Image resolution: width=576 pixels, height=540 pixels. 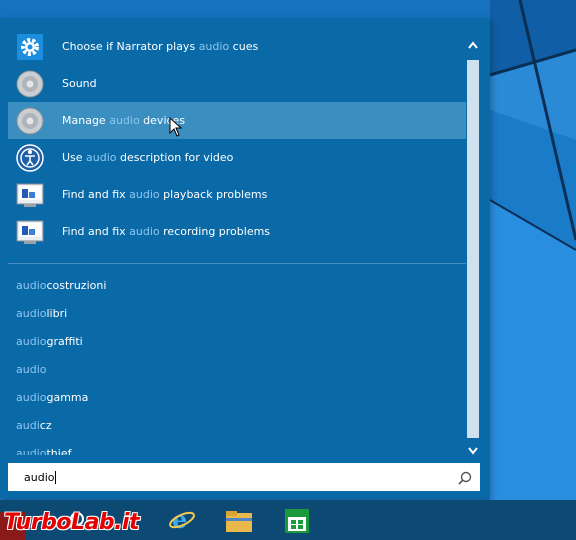 What do you see at coordinates (176, 127) in the screenshot?
I see `mouse-cursor-icon` at bounding box center [176, 127].